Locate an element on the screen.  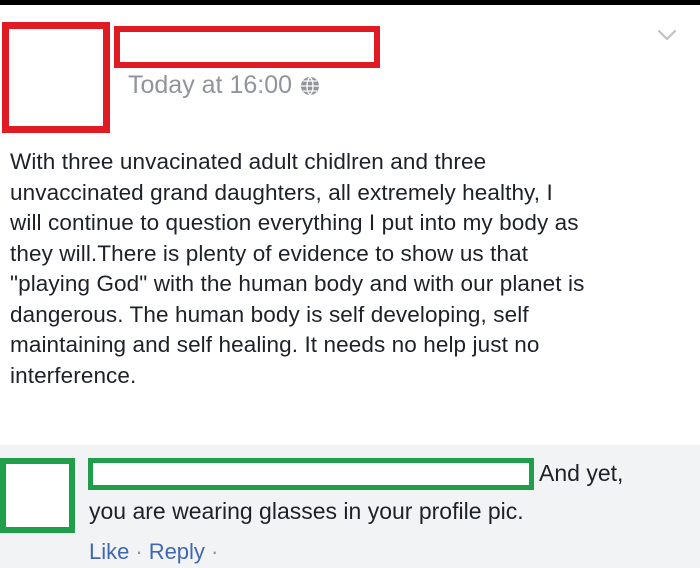
comment-actions: Like · Reply · is located at coordinates (156, 552).